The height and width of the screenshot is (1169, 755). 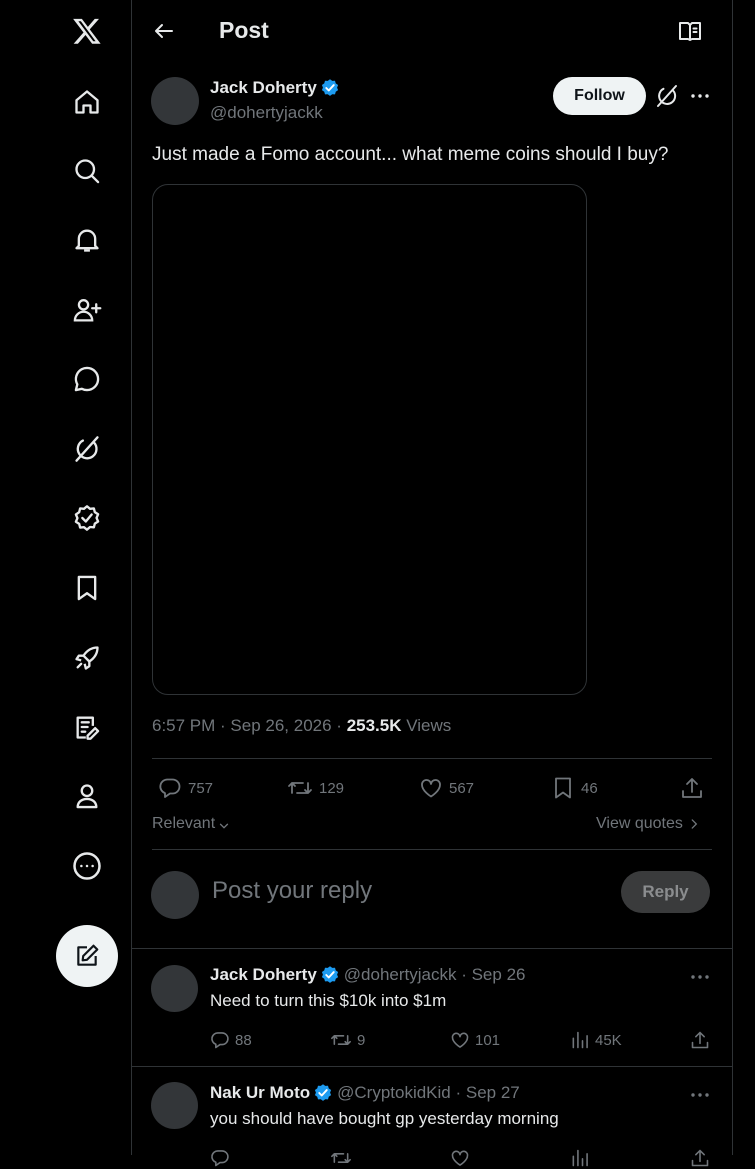 What do you see at coordinates (87, 518) in the screenshot?
I see `verified-orgs-icon` at bounding box center [87, 518].